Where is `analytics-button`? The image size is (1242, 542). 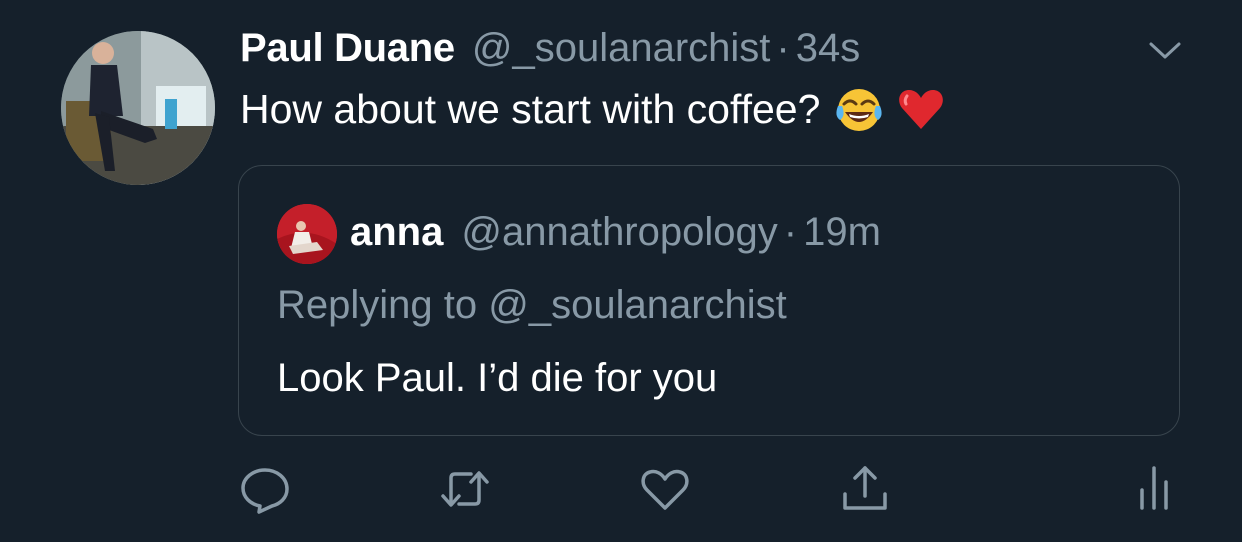
analytics-button is located at coordinates (1155, 489).